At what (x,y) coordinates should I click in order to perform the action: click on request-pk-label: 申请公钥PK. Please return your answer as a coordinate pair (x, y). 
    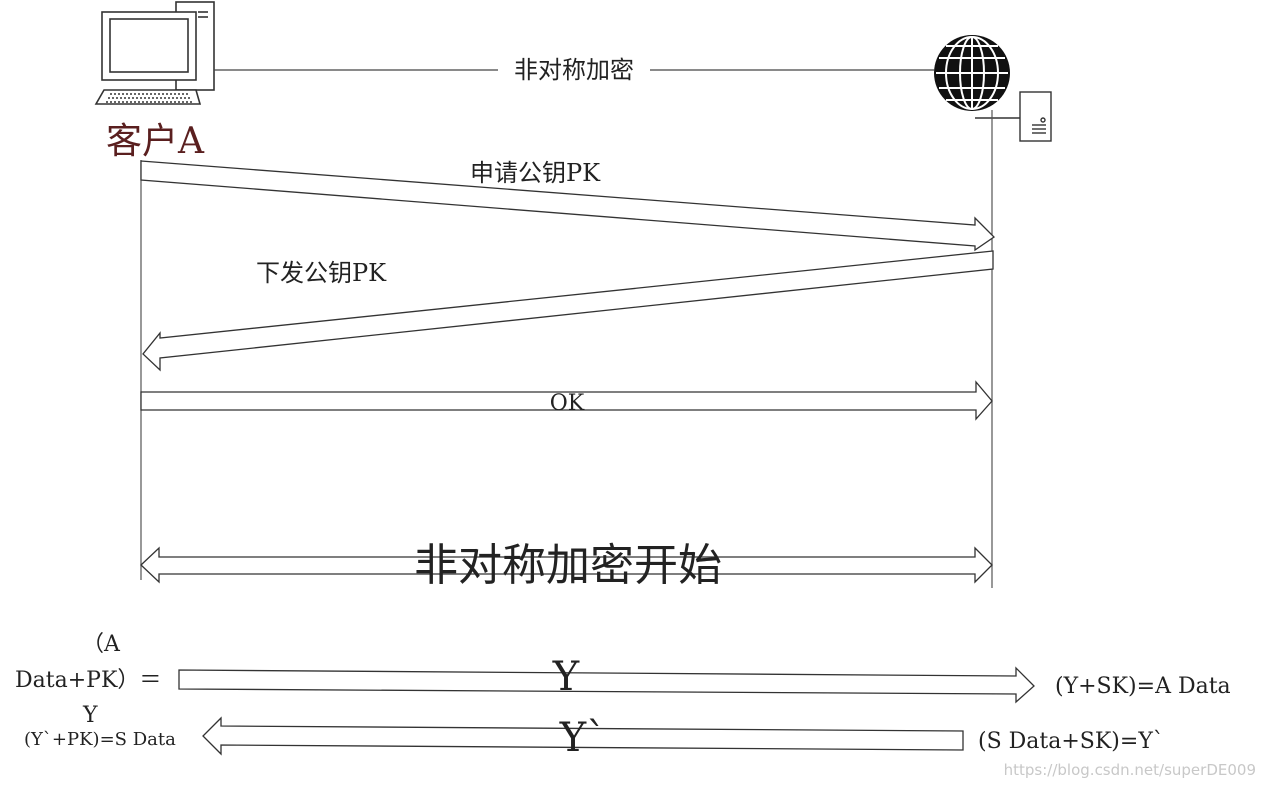
    Looking at the image, I should click on (535, 173).